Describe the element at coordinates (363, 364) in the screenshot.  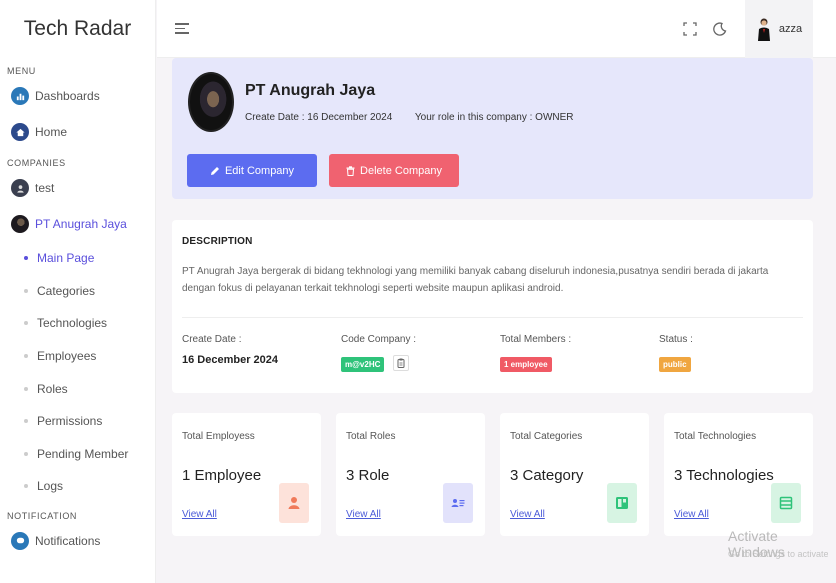
I see `code-badge: m@v2HC` at that location.